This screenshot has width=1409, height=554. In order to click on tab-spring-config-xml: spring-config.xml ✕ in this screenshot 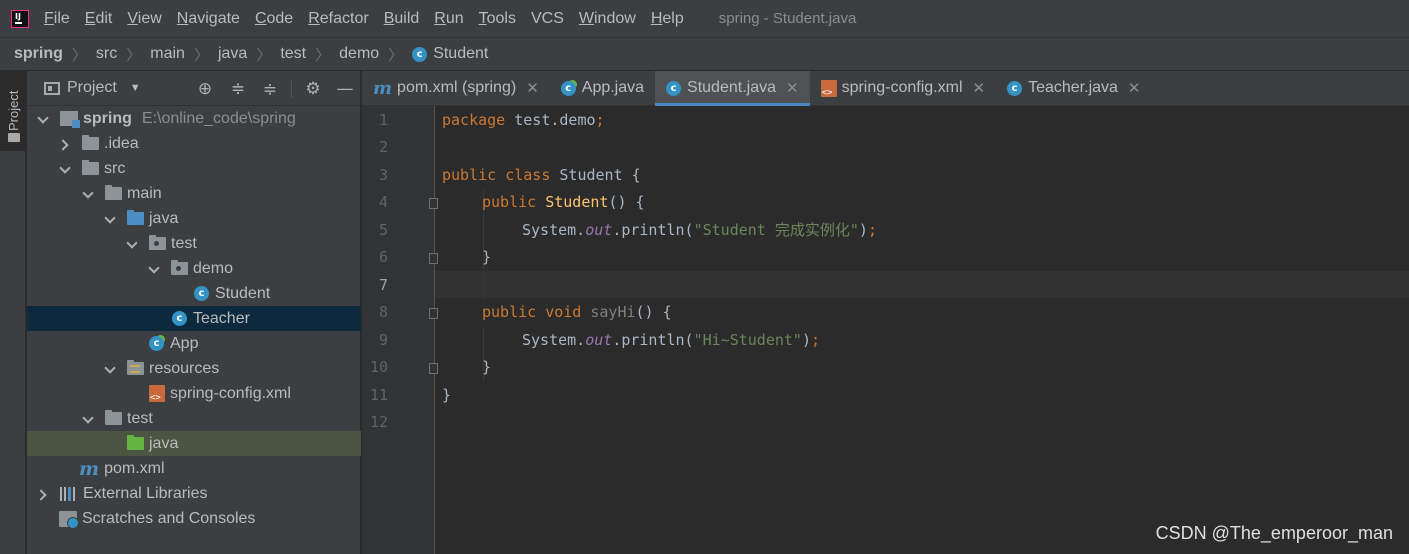, I will do `click(903, 88)`.